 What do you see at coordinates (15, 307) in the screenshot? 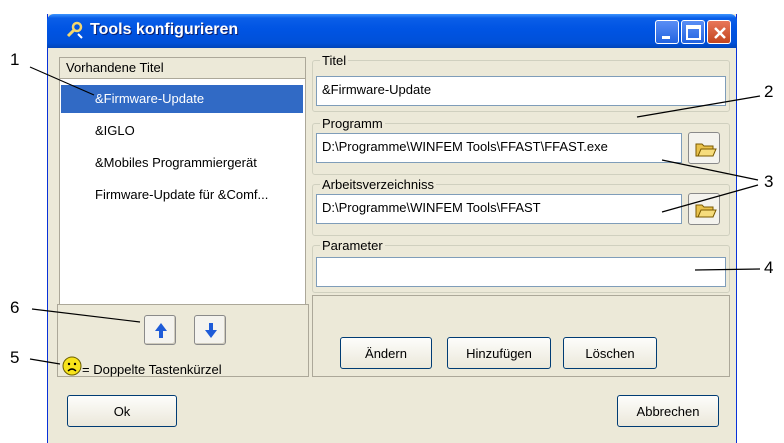
I see `callout-6: 6` at bounding box center [15, 307].